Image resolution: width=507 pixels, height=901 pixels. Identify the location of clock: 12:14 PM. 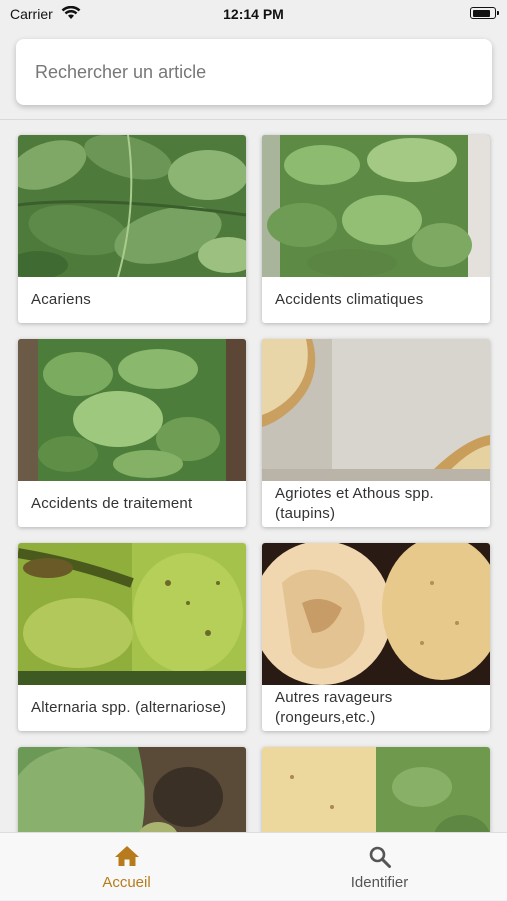
(253, 14).